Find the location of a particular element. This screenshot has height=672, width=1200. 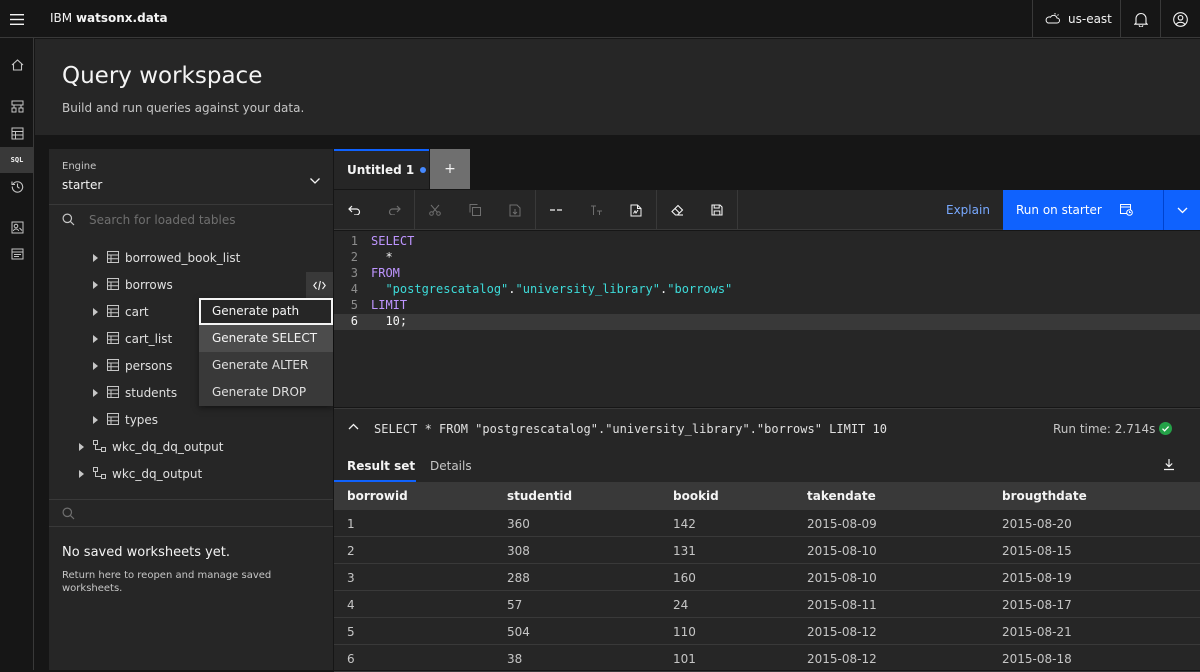

tab-result-set: Result set is located at coordinates (381, 466).